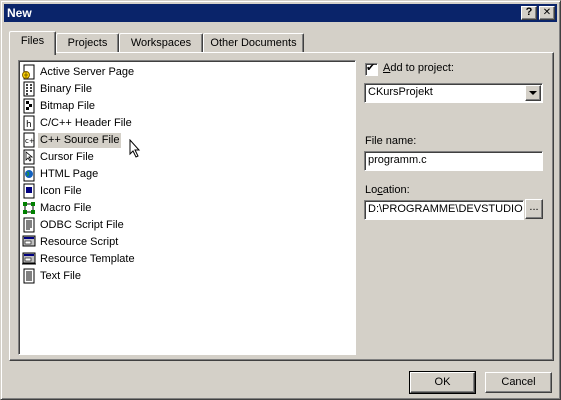 This screenshot has height=400, width=561. I want to click on checkmark-icon: ✔, so click(371, 68).